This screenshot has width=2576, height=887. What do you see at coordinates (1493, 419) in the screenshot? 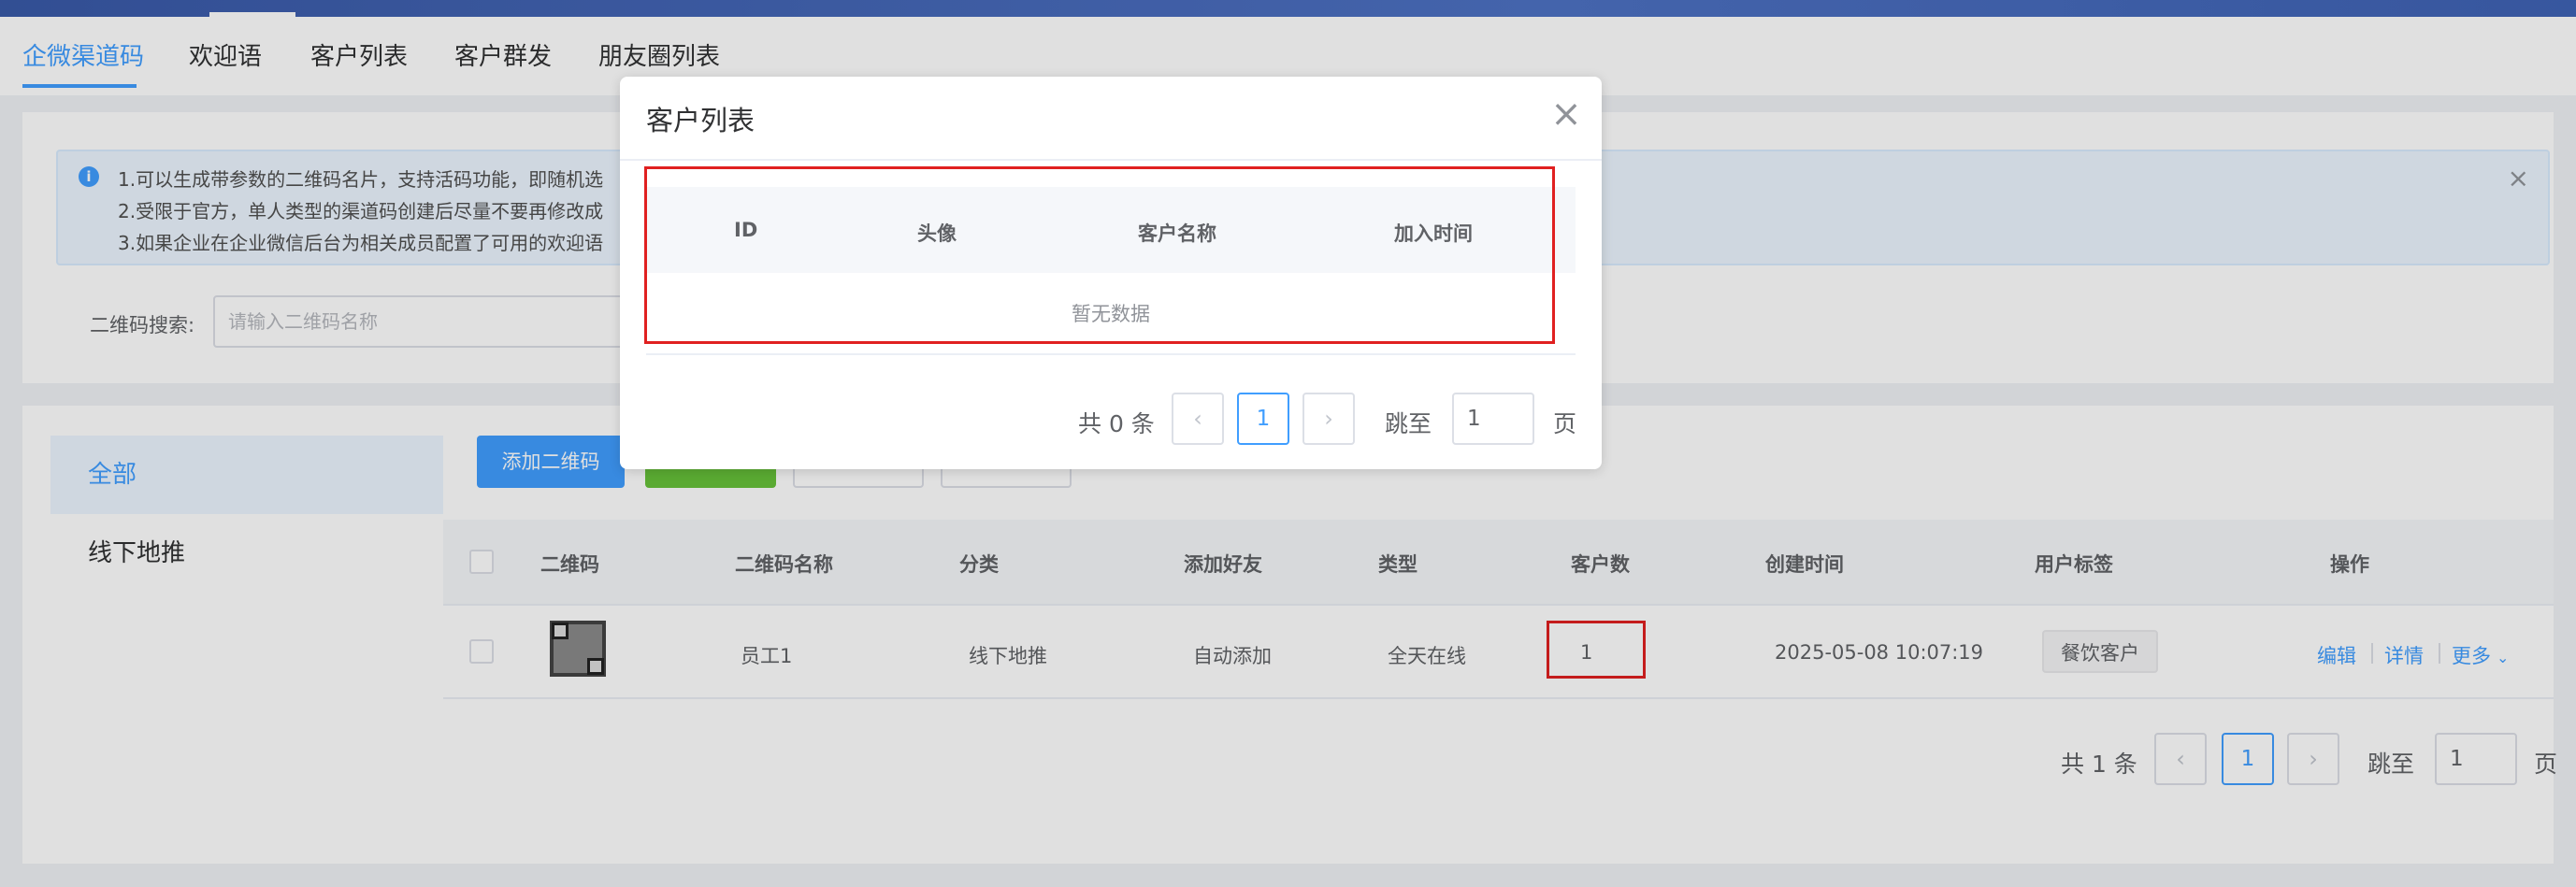
I see `dialog-pager-jump-input: 1` at bounding box center [1493, 419].